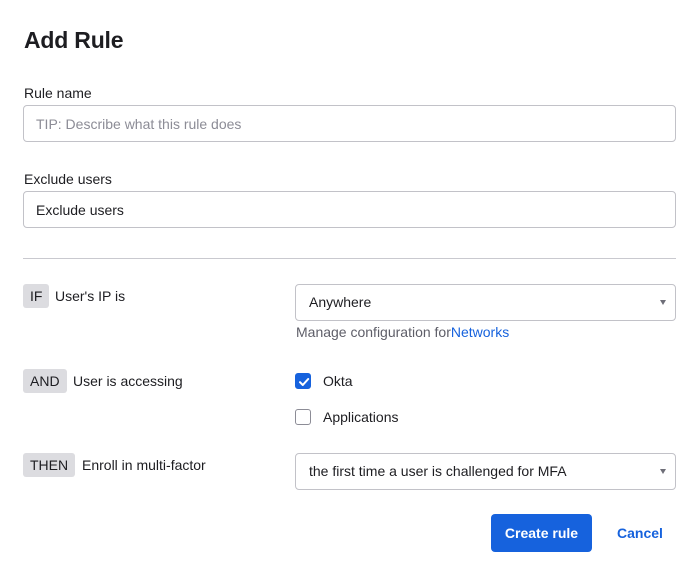  I want to click on applications-checkbox-label: Applications, so click(361, 417).